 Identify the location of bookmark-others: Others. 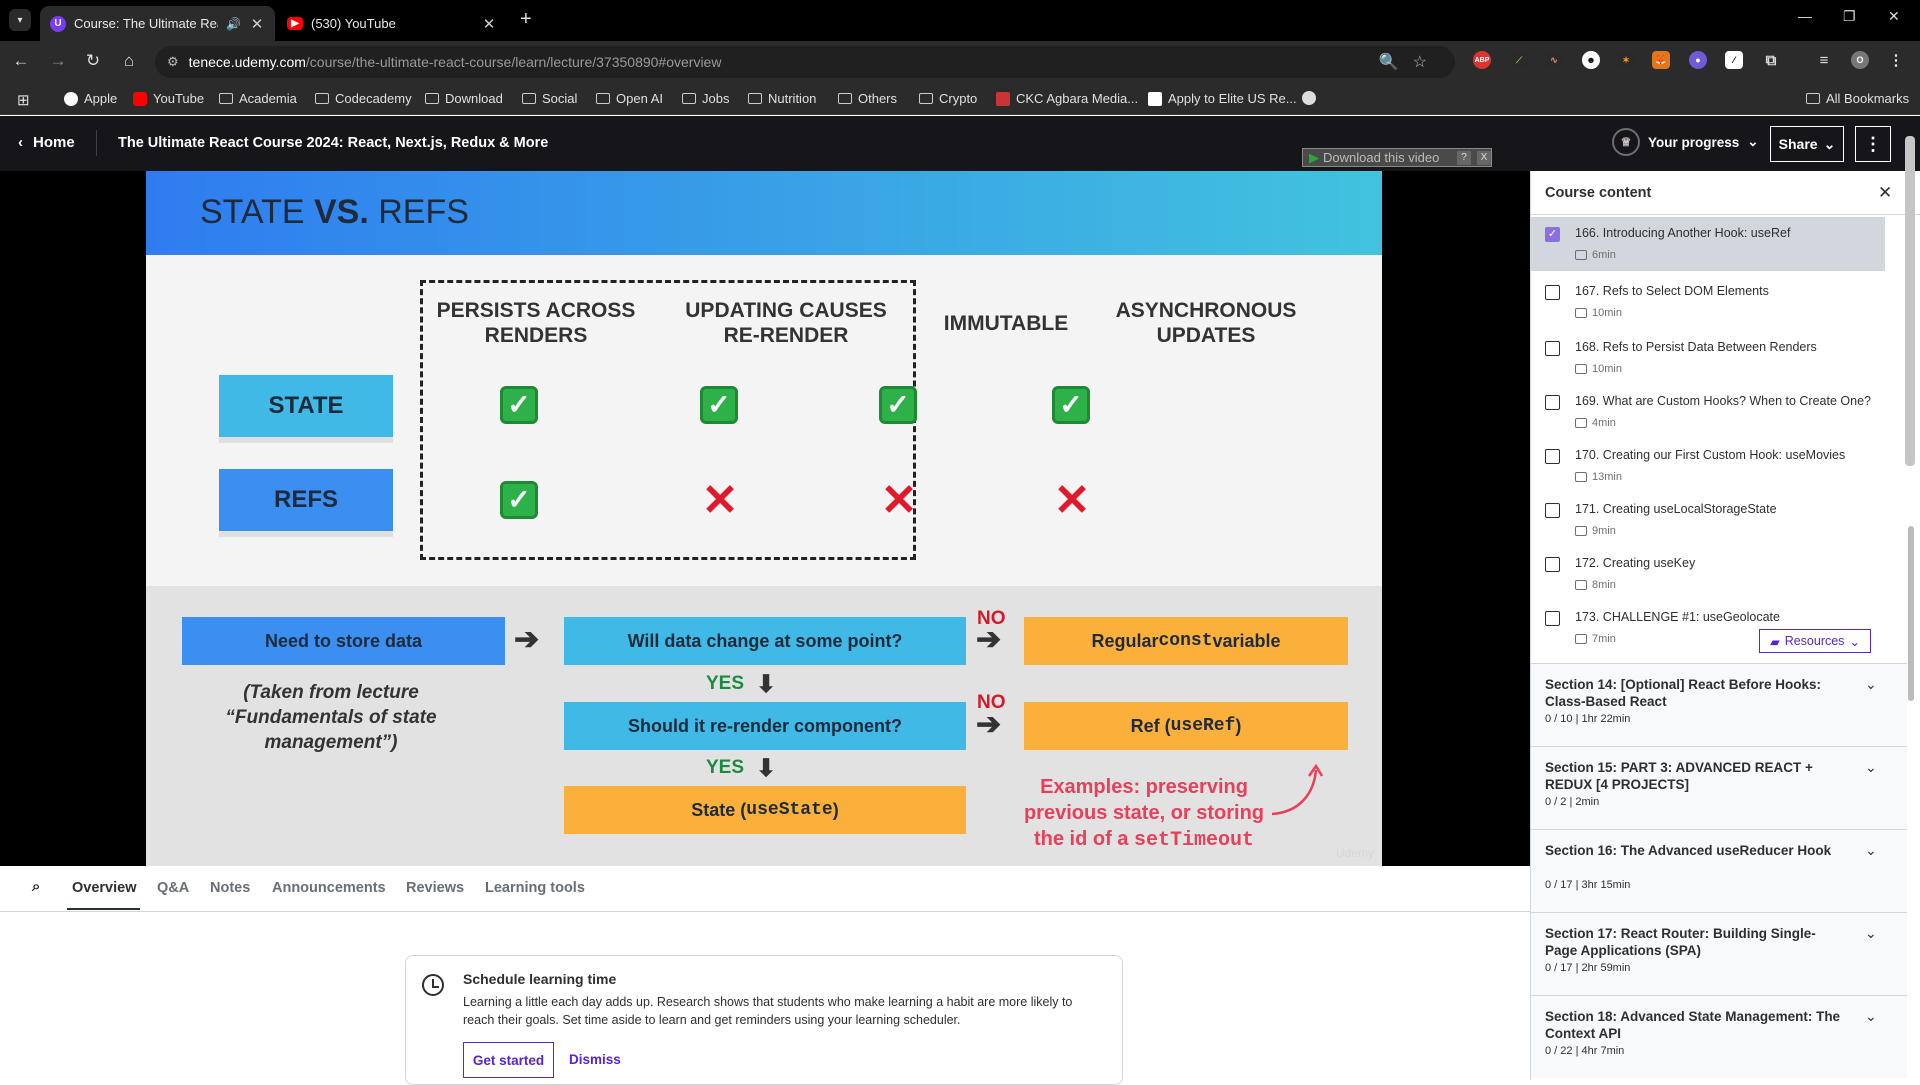
(867, 98).